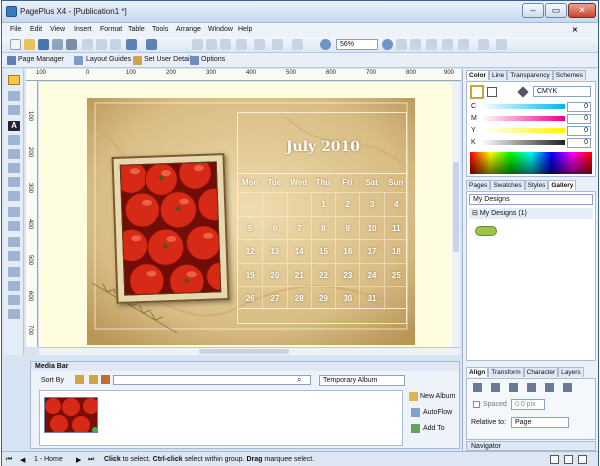  Describe the element at coordinates (14, 196) in the screenshot. I see `line-tool-icon` at that location.